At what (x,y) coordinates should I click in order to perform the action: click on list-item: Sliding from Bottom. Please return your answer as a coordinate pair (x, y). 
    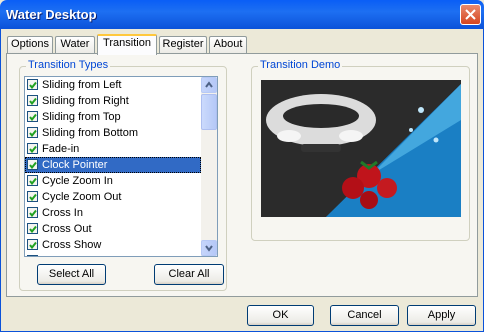
    Looking at the image, I should click on (113, 133).